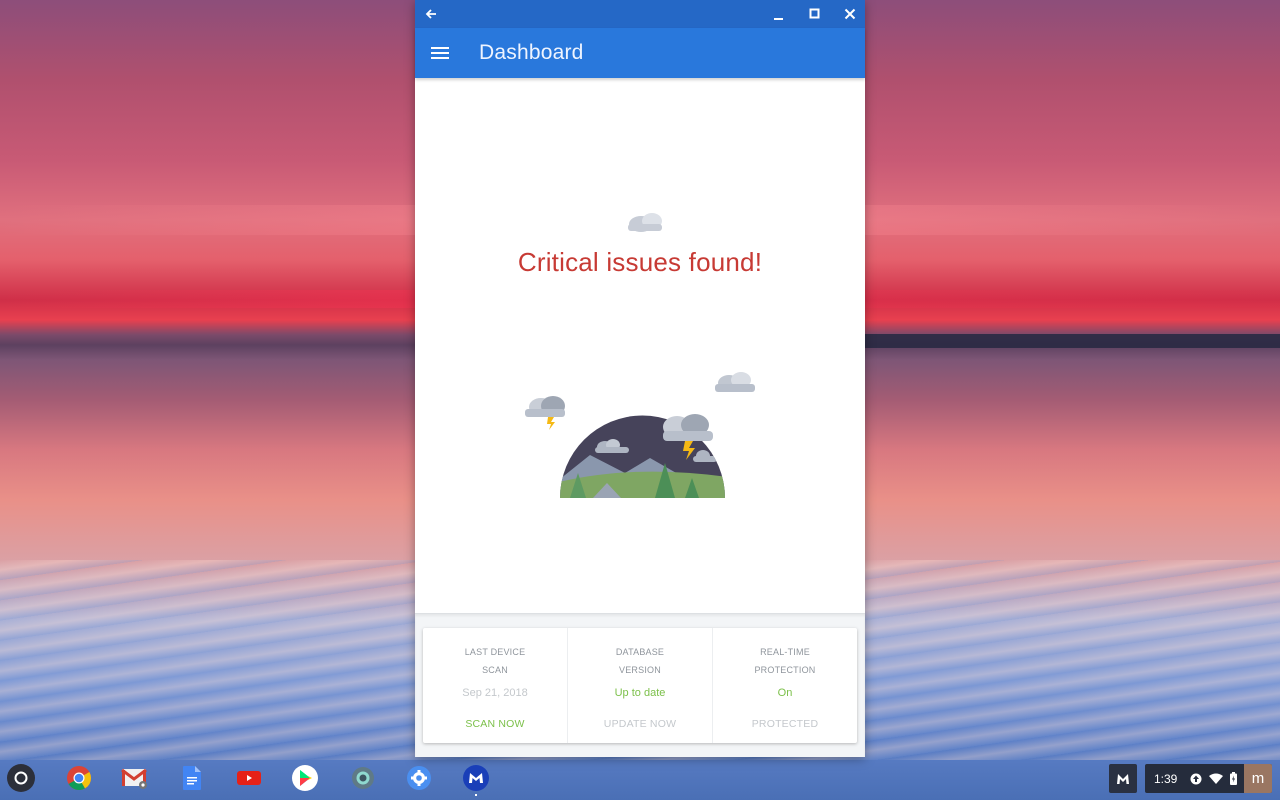 The height and width of the screenshot is (800, 1280). I want to click on database-version-column: DATABASE VERSION Up to date UPDATE NOW, so click(640, 685).